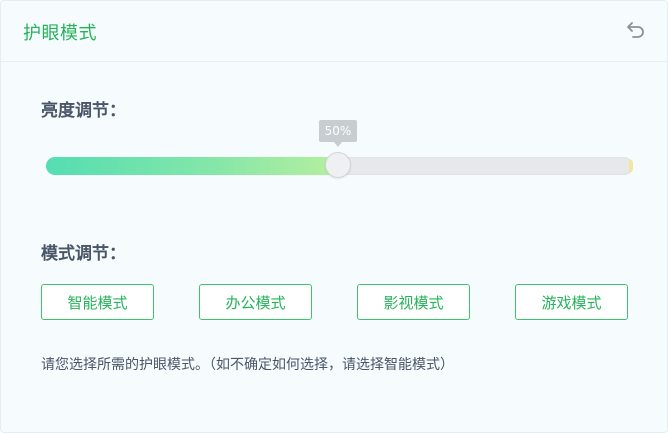 This screenshot has width=668, height=433. I want to click on brightness-label: 亮度调节：, so click(83, 111).